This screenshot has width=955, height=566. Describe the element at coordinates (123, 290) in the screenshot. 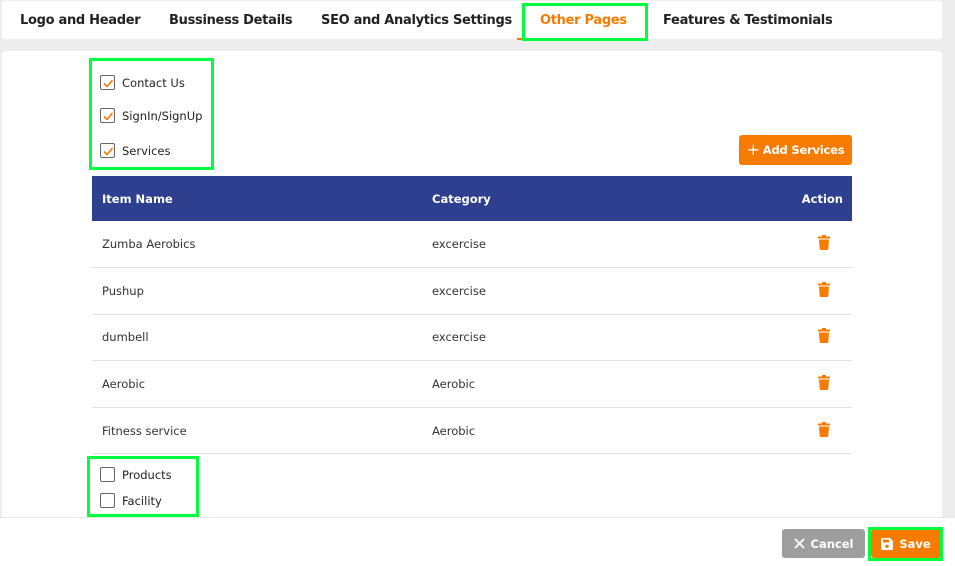

I see `item-name-cell: Pushup` at that location.